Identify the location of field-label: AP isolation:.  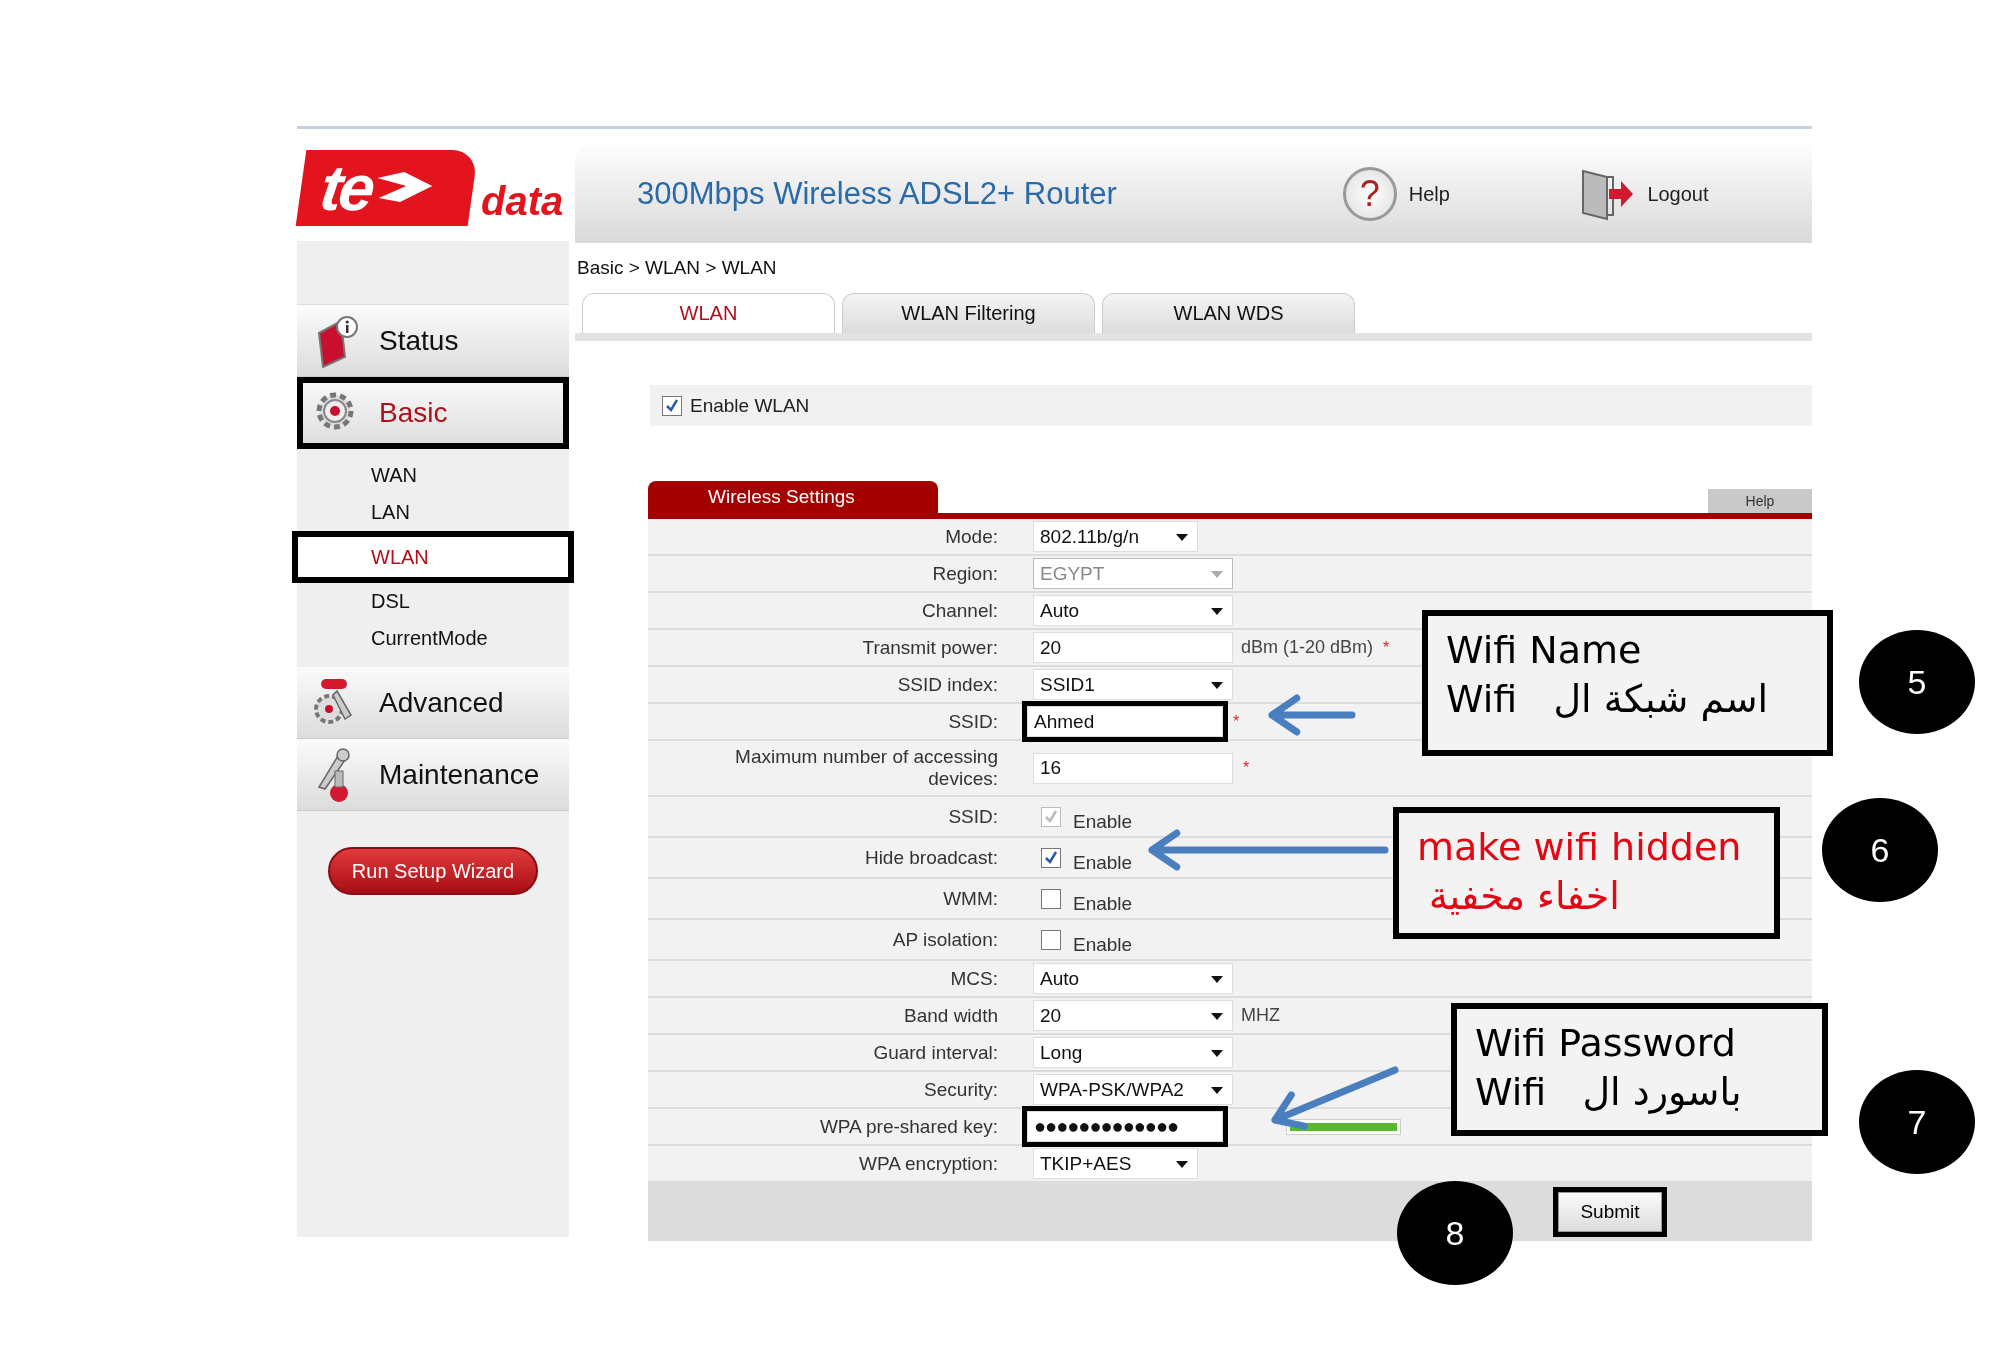
(944, 939).